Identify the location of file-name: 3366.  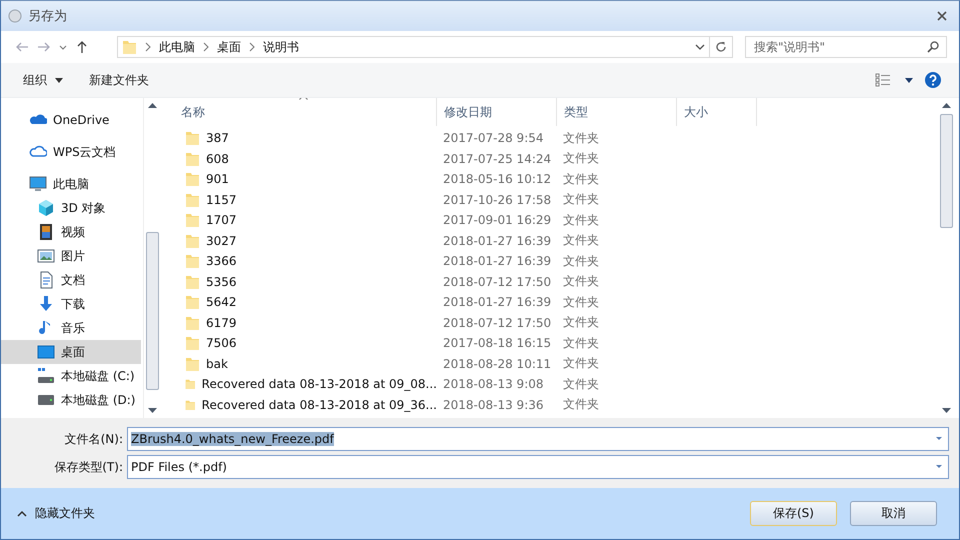
(221, 261).